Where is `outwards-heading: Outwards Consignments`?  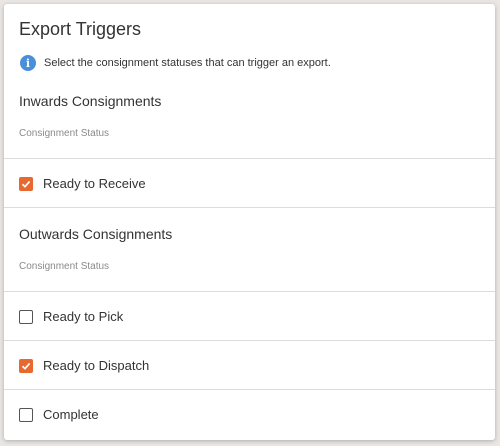 outwards-heading: Outwards Consignments is located at coordinates (96, 234).